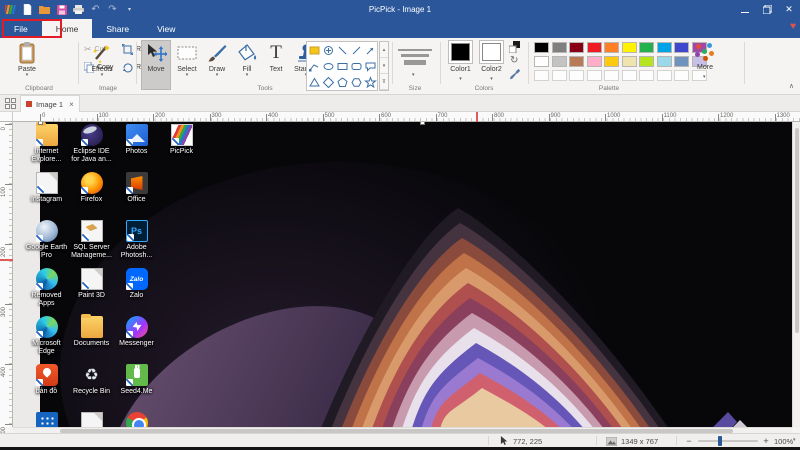  I want to click on gallery-scroll-up-icon: ▴, so click(384, 50).